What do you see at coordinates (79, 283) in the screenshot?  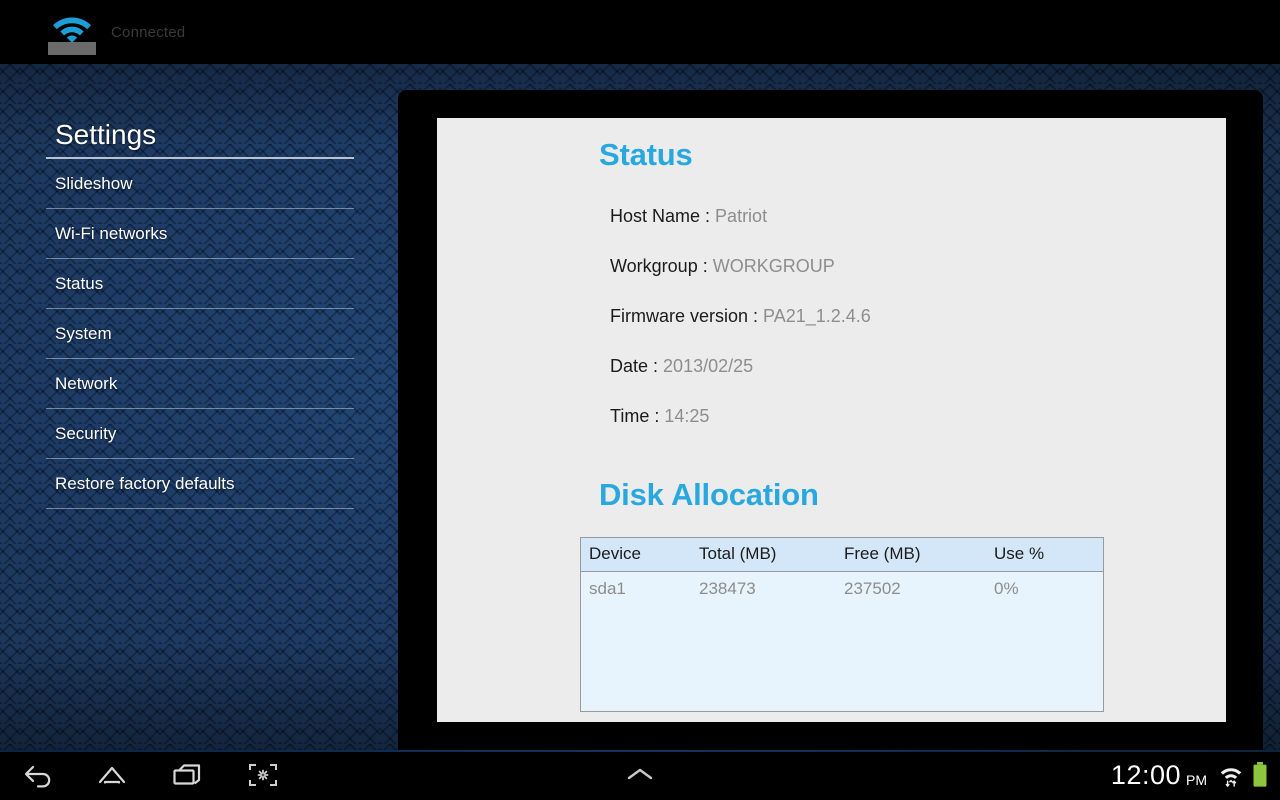 I see `sidebar-item-label: Status` at bounding box center [79, 283].